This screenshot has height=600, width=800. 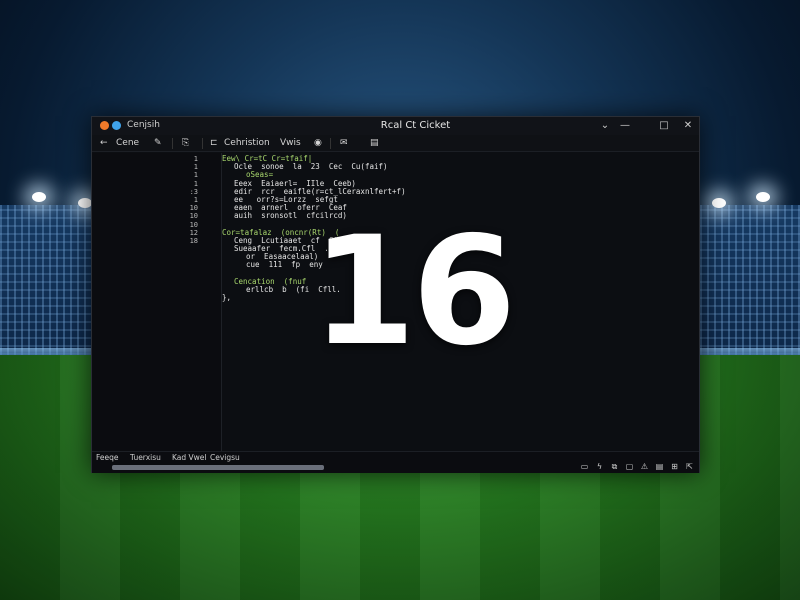 What do you see at coordinates (664, 126) in the screenshot?
I see `maximize-button: □` at bounding box center [664, 126].